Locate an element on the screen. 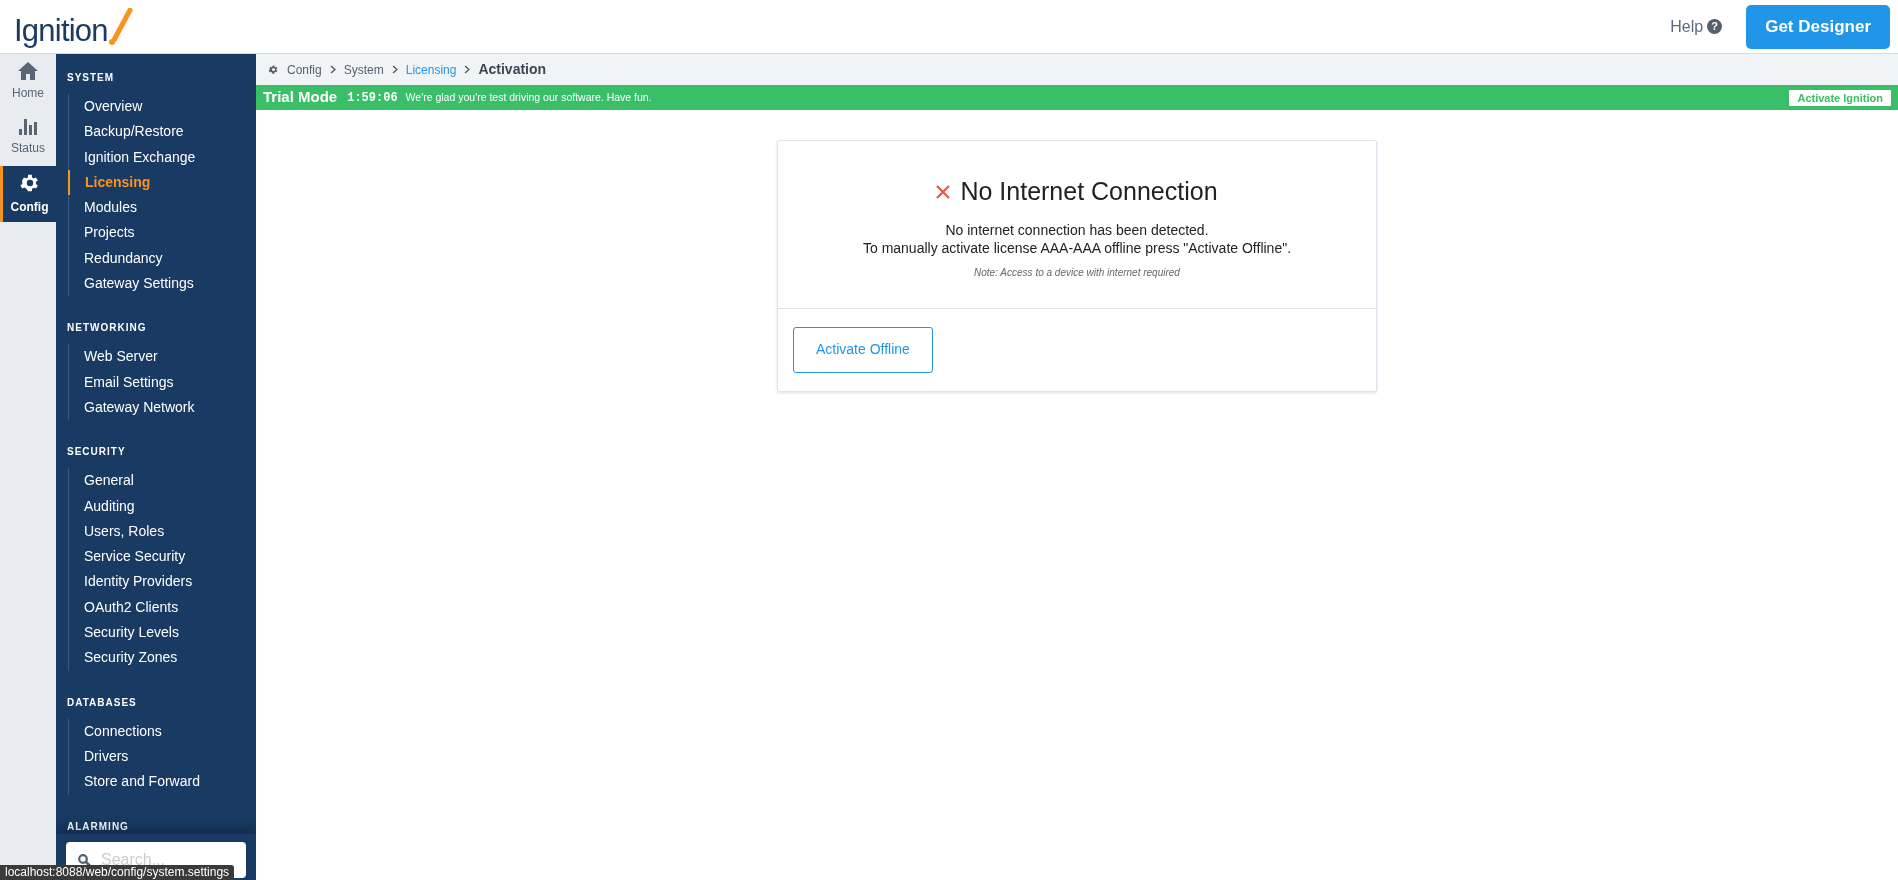 The image size is (1898, 880). nav-item: Gateway Settings is located at coordinates (162, 284).